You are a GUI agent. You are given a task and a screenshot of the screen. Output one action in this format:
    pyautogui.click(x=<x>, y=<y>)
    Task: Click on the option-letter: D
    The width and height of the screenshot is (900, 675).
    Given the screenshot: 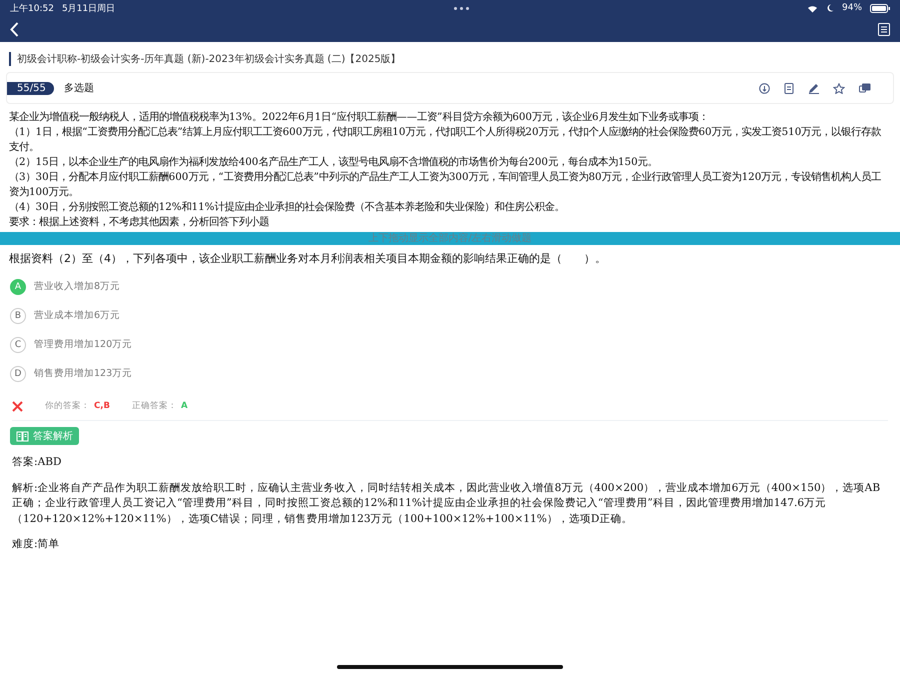 What is the action you would take?
    pyautogui.click(x=18, y=374)
    